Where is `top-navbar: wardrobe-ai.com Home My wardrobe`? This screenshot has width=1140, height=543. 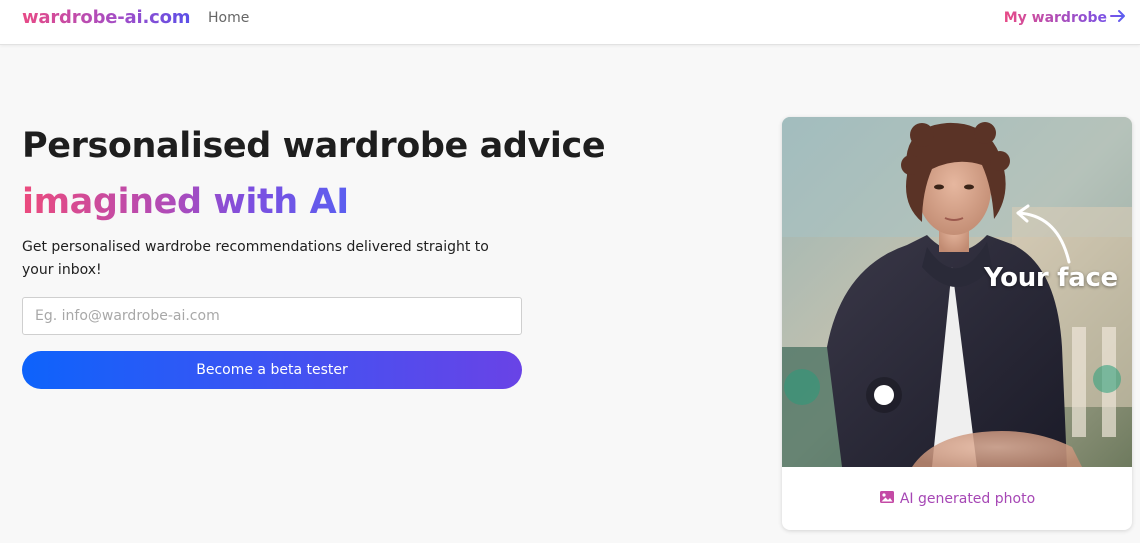 top-navbar: wardrobe-ai.com Home My wardrobe is located at coordinates (570, 22).